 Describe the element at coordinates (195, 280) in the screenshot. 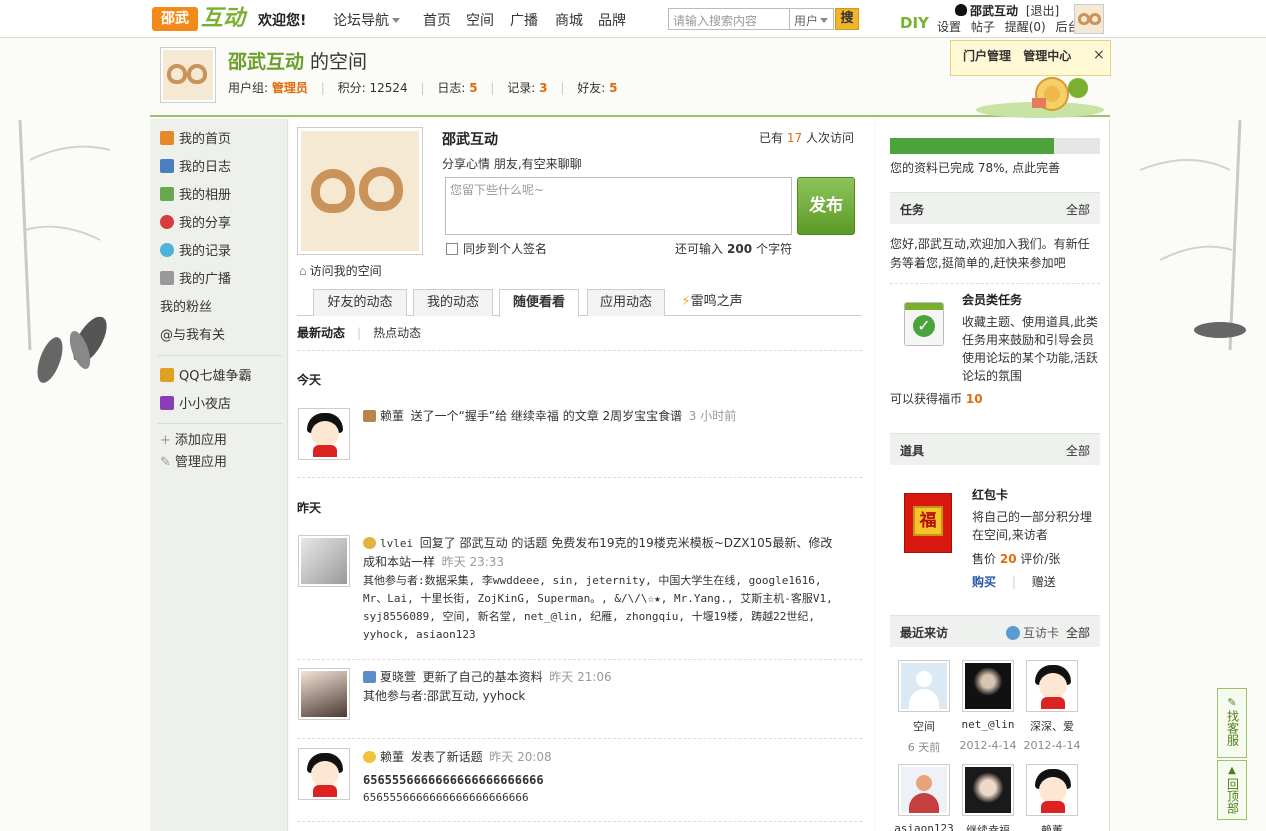

I see `sidebar-item-broadcast: 我的广播` at that location.